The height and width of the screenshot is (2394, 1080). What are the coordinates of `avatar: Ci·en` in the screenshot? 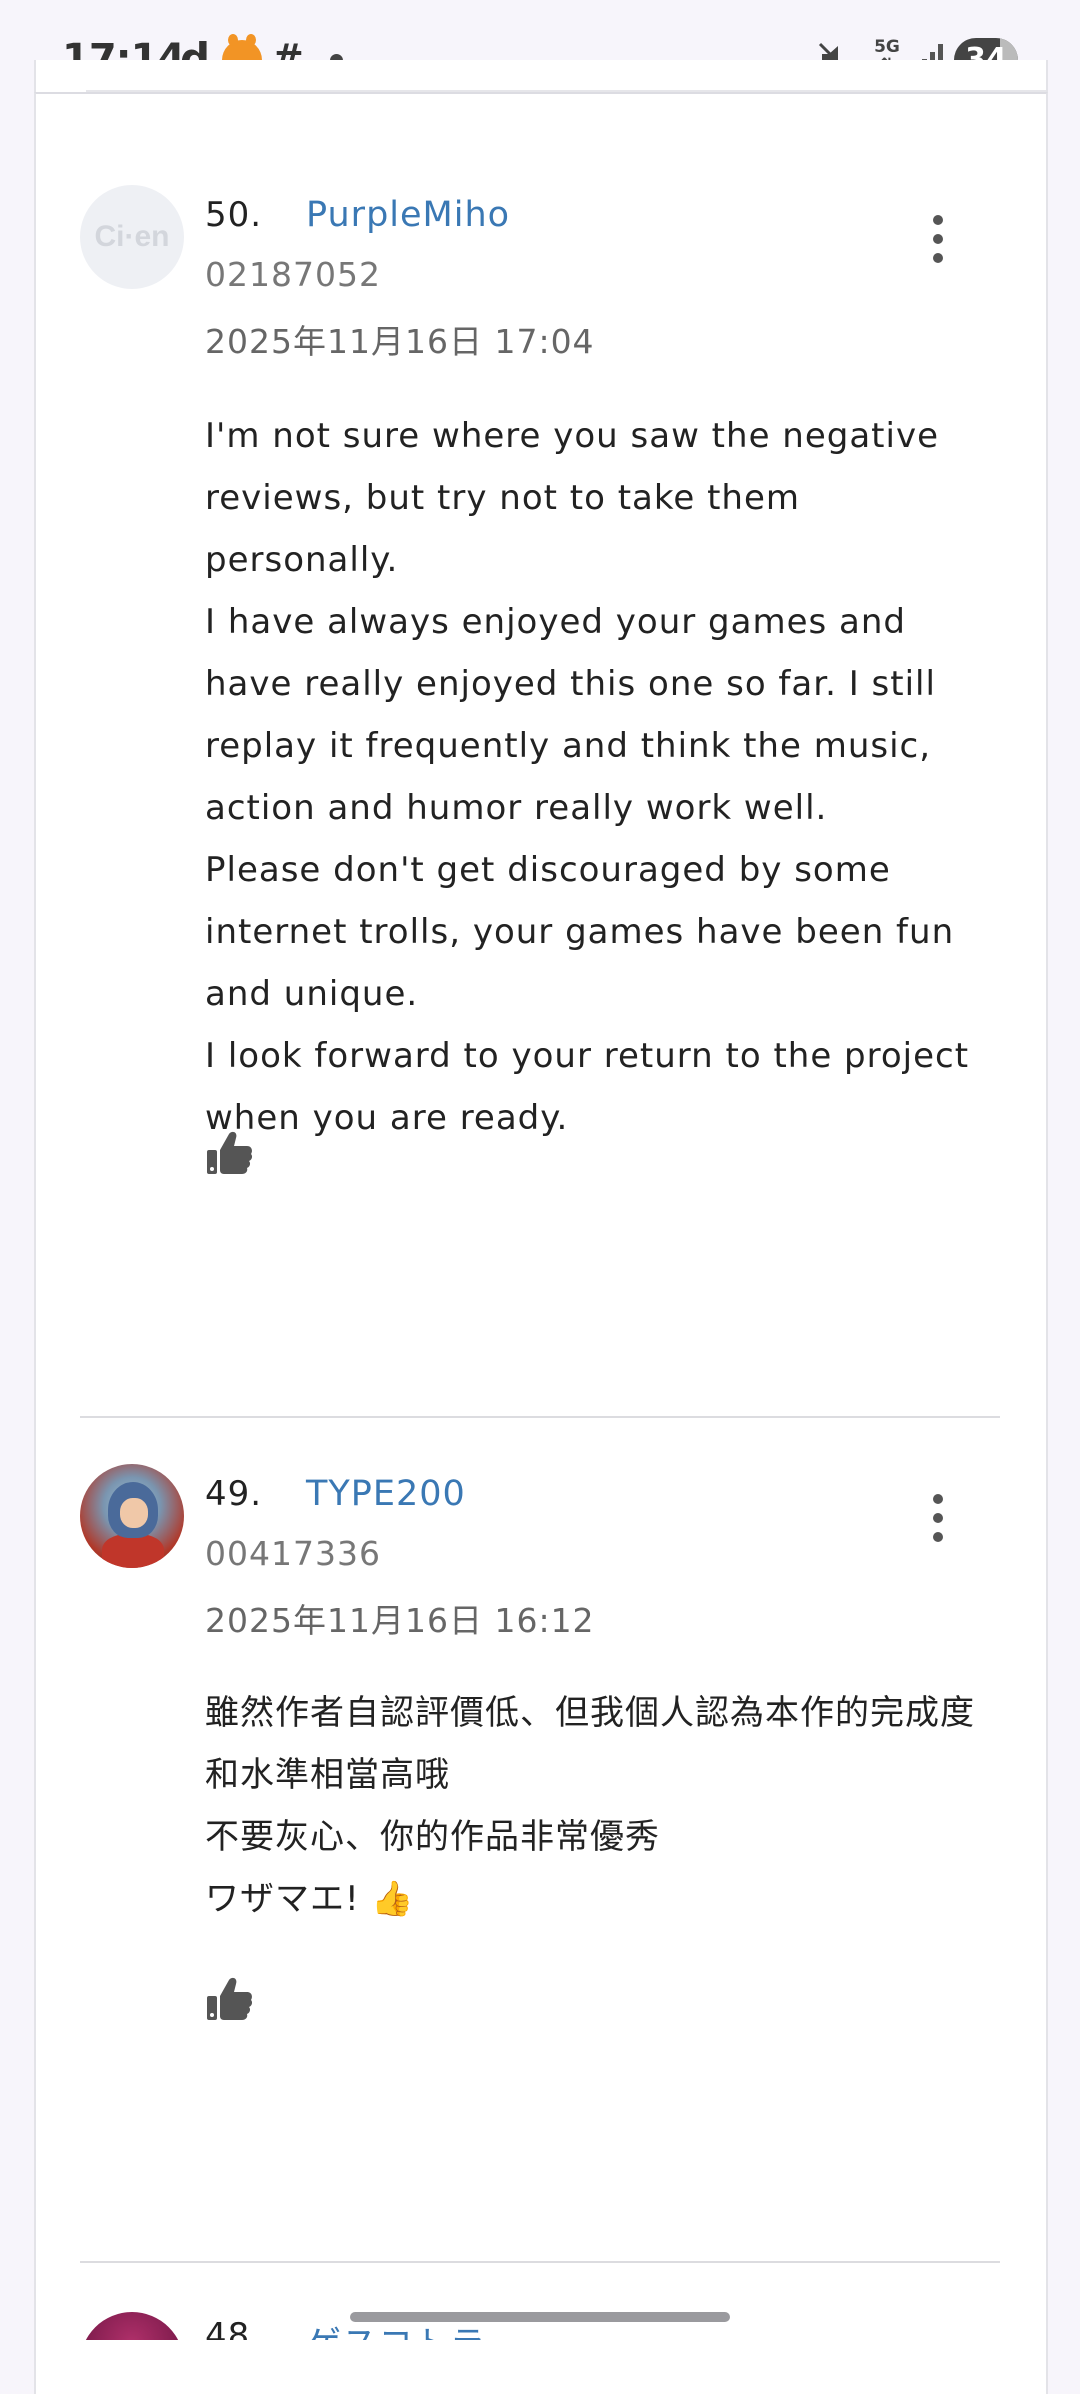 It's located at (132, 237).